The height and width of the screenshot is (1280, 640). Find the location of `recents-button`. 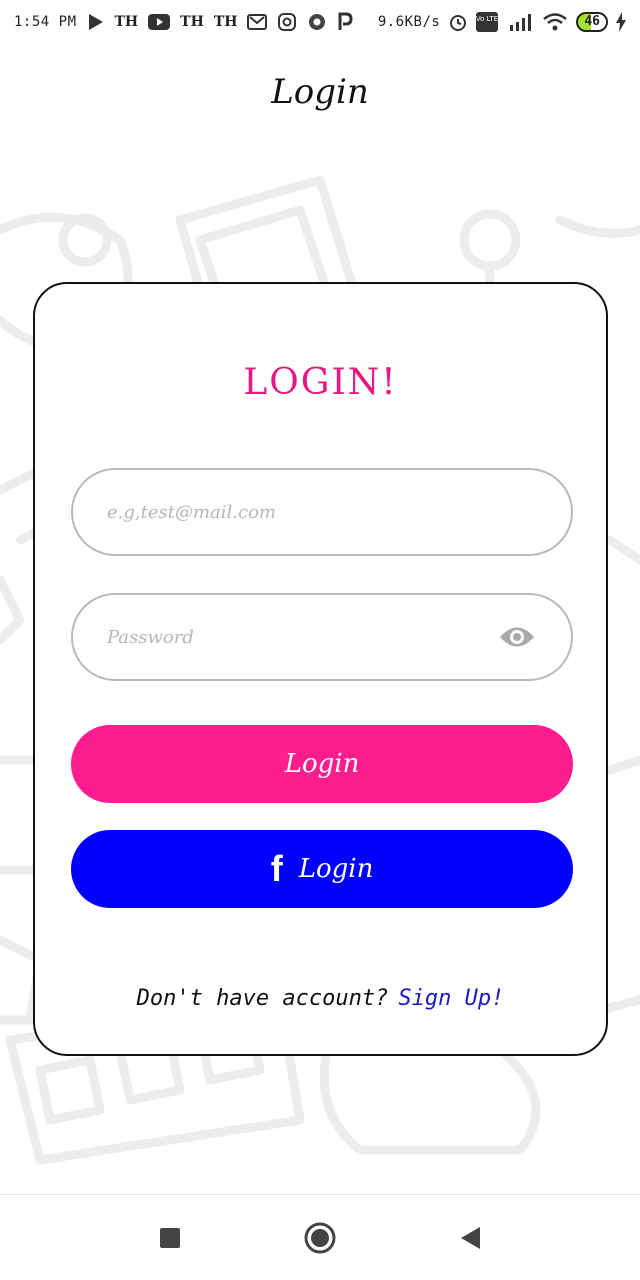

recents-button is located at coordinates (170, 1238).